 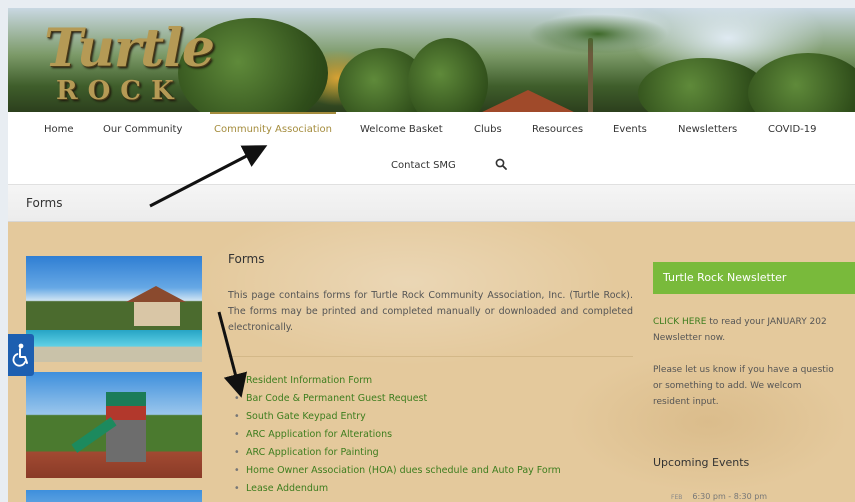 What do you see at coordinates (689, 338) in the screenshot?
I see `newsletter-text-line2: Newsletter now.` at bounding box center [689, 338].